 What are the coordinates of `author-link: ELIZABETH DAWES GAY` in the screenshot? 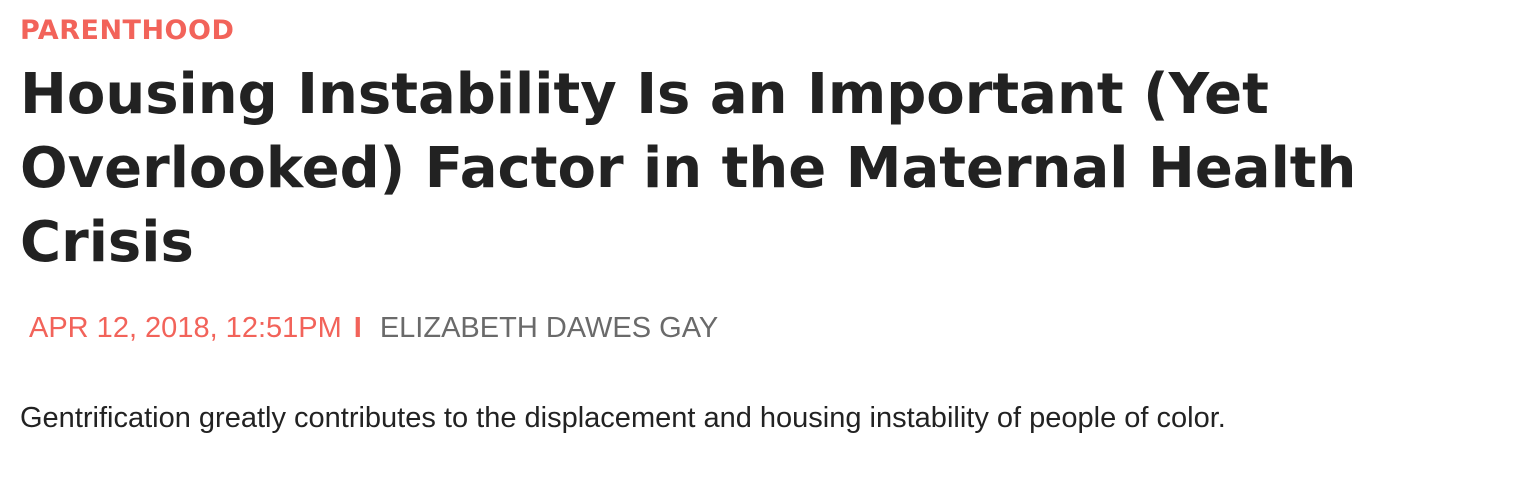 It's located at (549, 328).